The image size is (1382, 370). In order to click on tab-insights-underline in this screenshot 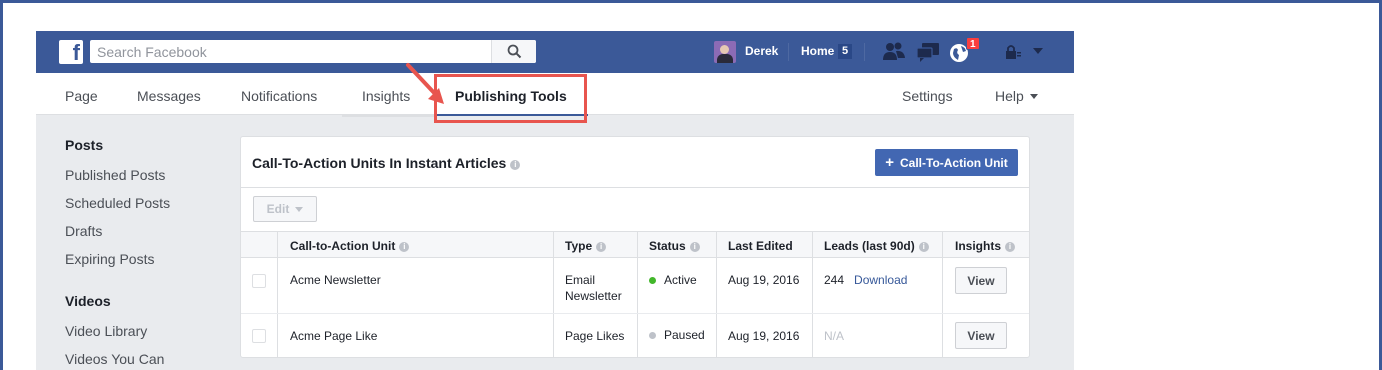, I will do `click(389, 116)`.